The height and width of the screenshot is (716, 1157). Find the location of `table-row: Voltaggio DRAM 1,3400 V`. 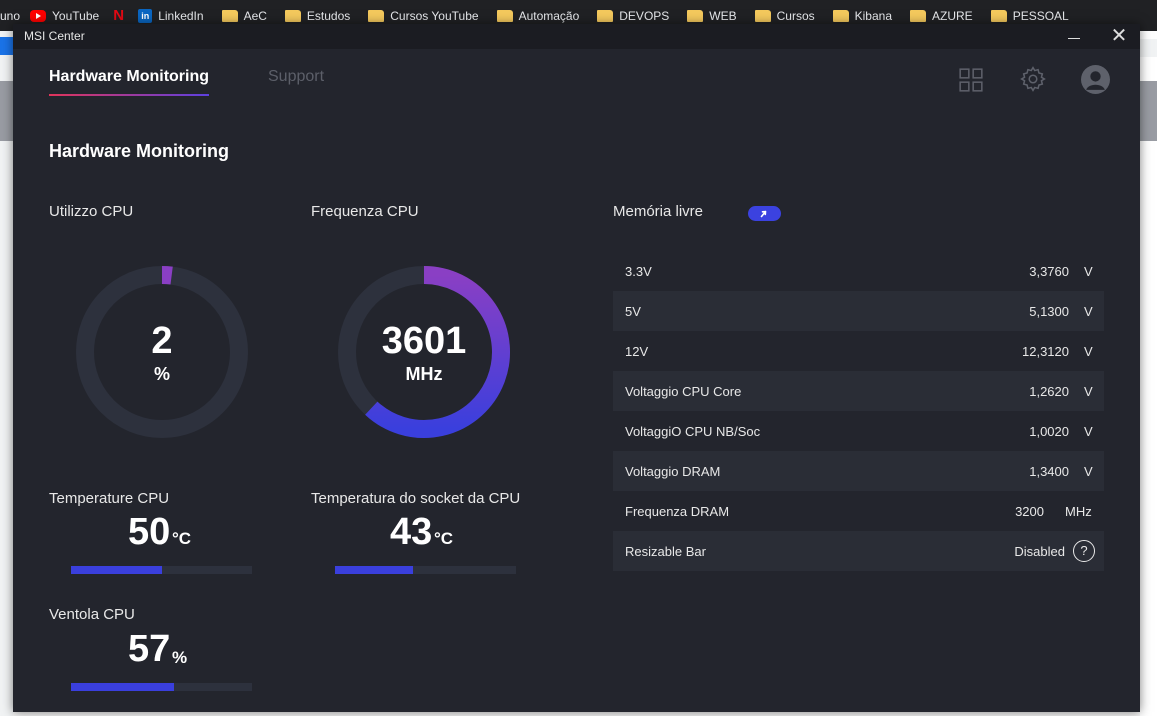

table-row: Voltaggio DRAM 1,3400 V is located at coordinates (858, 471).